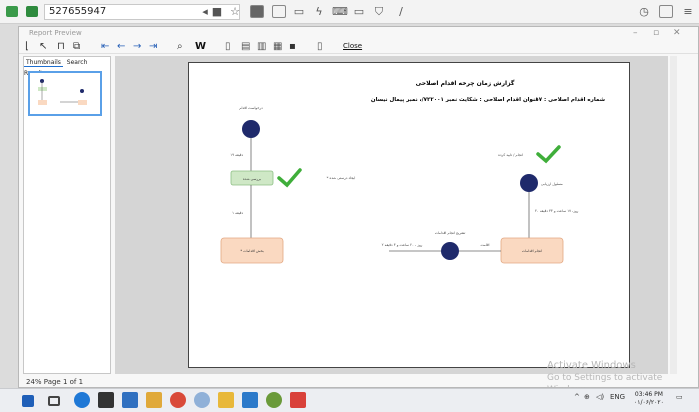  I want to click on close-icon: ✕, so click(677, 33).